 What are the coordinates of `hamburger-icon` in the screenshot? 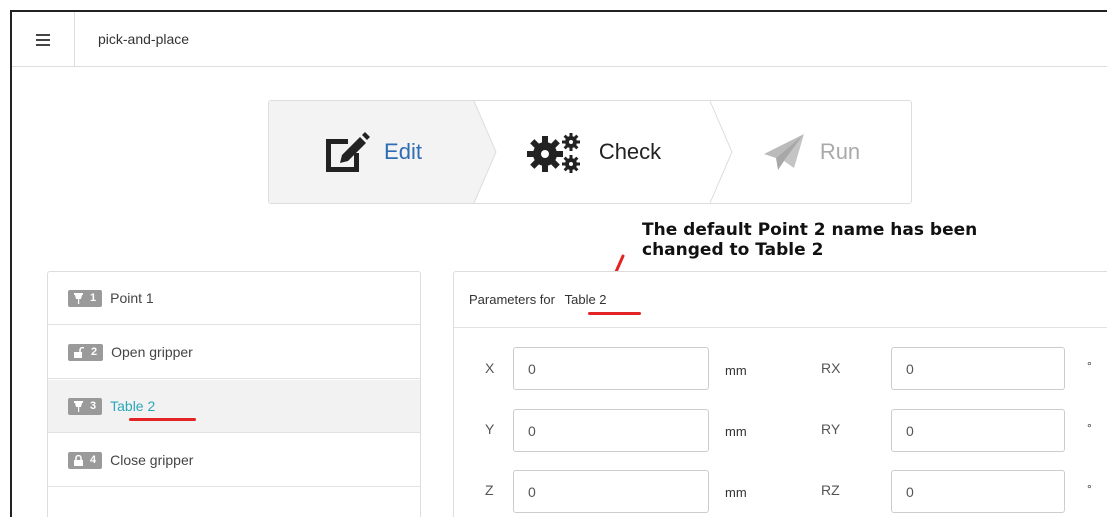 It's located at (43, 39).